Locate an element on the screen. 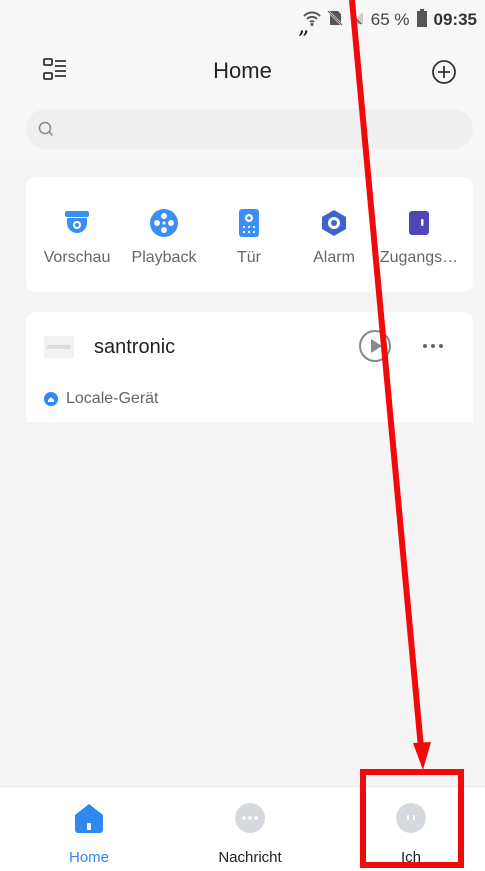 The height and width of the screenshot is (871, 485). tab-home: Home is located at coordinates (89, 833).